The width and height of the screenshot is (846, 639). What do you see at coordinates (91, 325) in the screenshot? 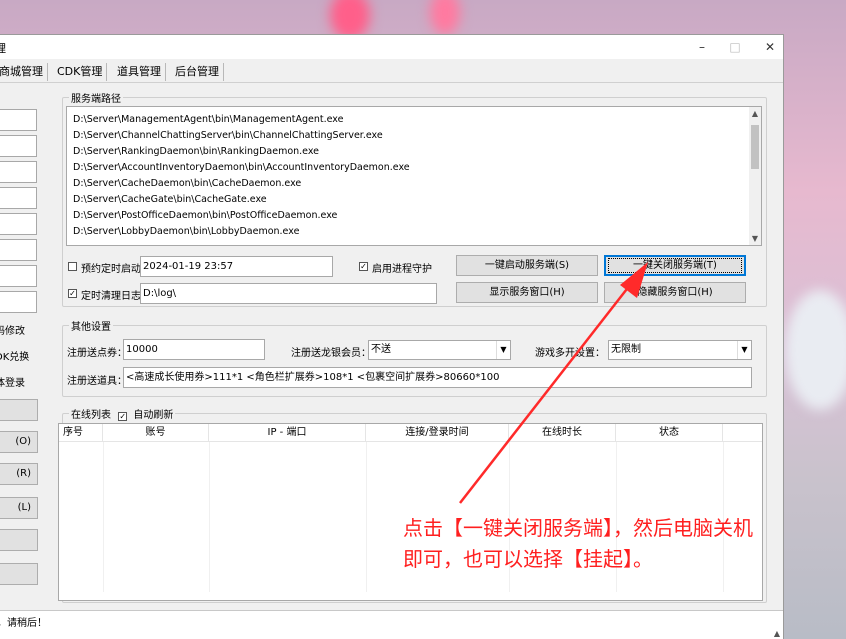
I see `other-settings-title: 其他设置` at bounding box center [91, 325].